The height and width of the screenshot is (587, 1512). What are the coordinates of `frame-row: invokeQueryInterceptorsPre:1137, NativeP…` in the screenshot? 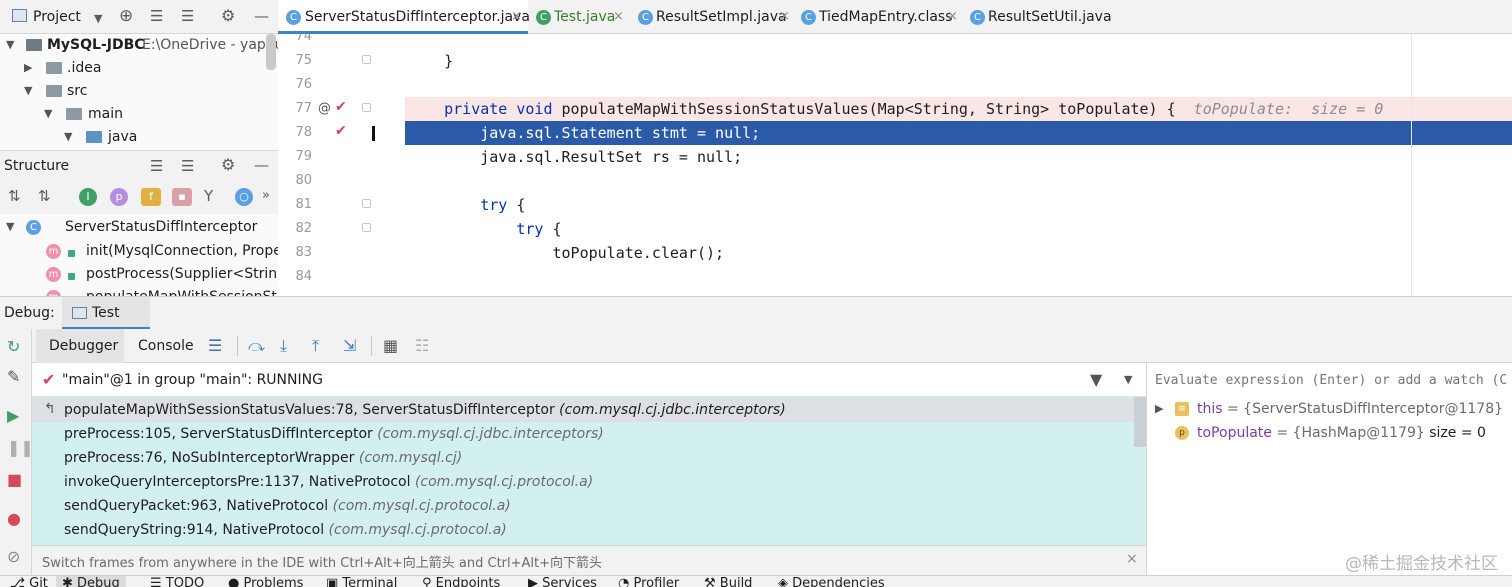 It's located at (583, 482).